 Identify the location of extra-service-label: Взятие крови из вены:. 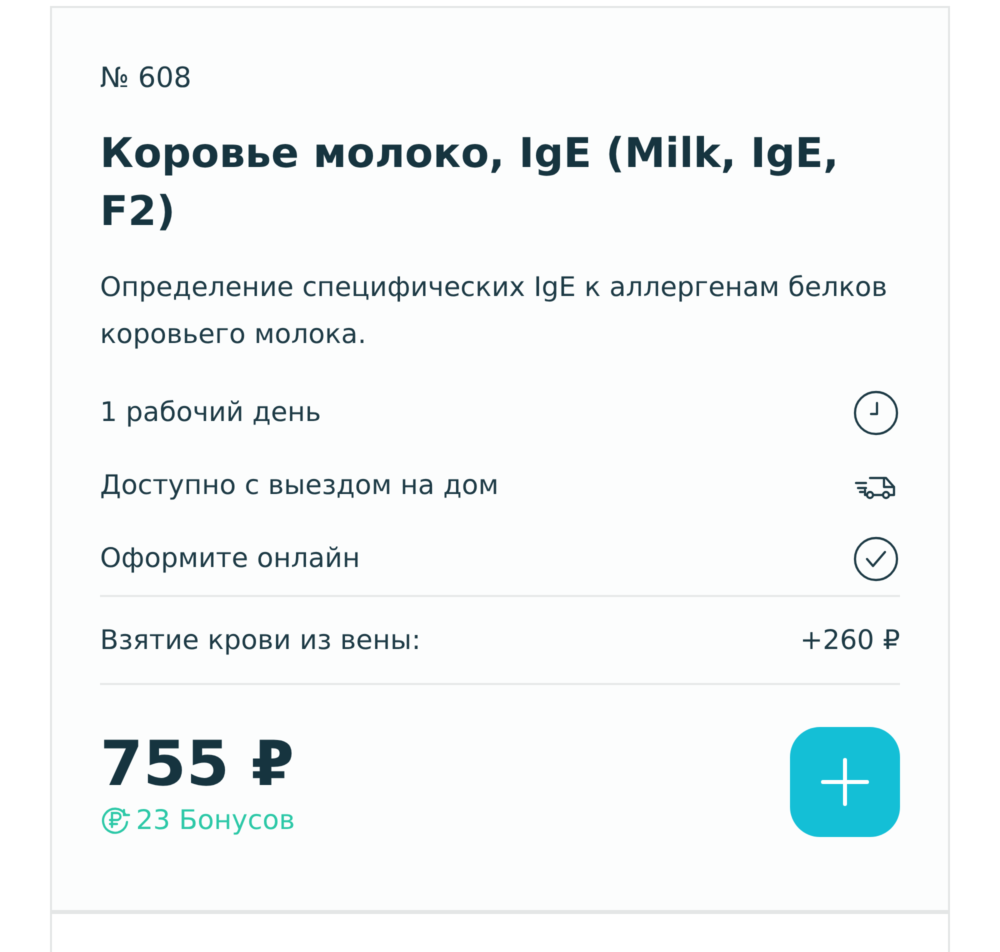
(260, 640).